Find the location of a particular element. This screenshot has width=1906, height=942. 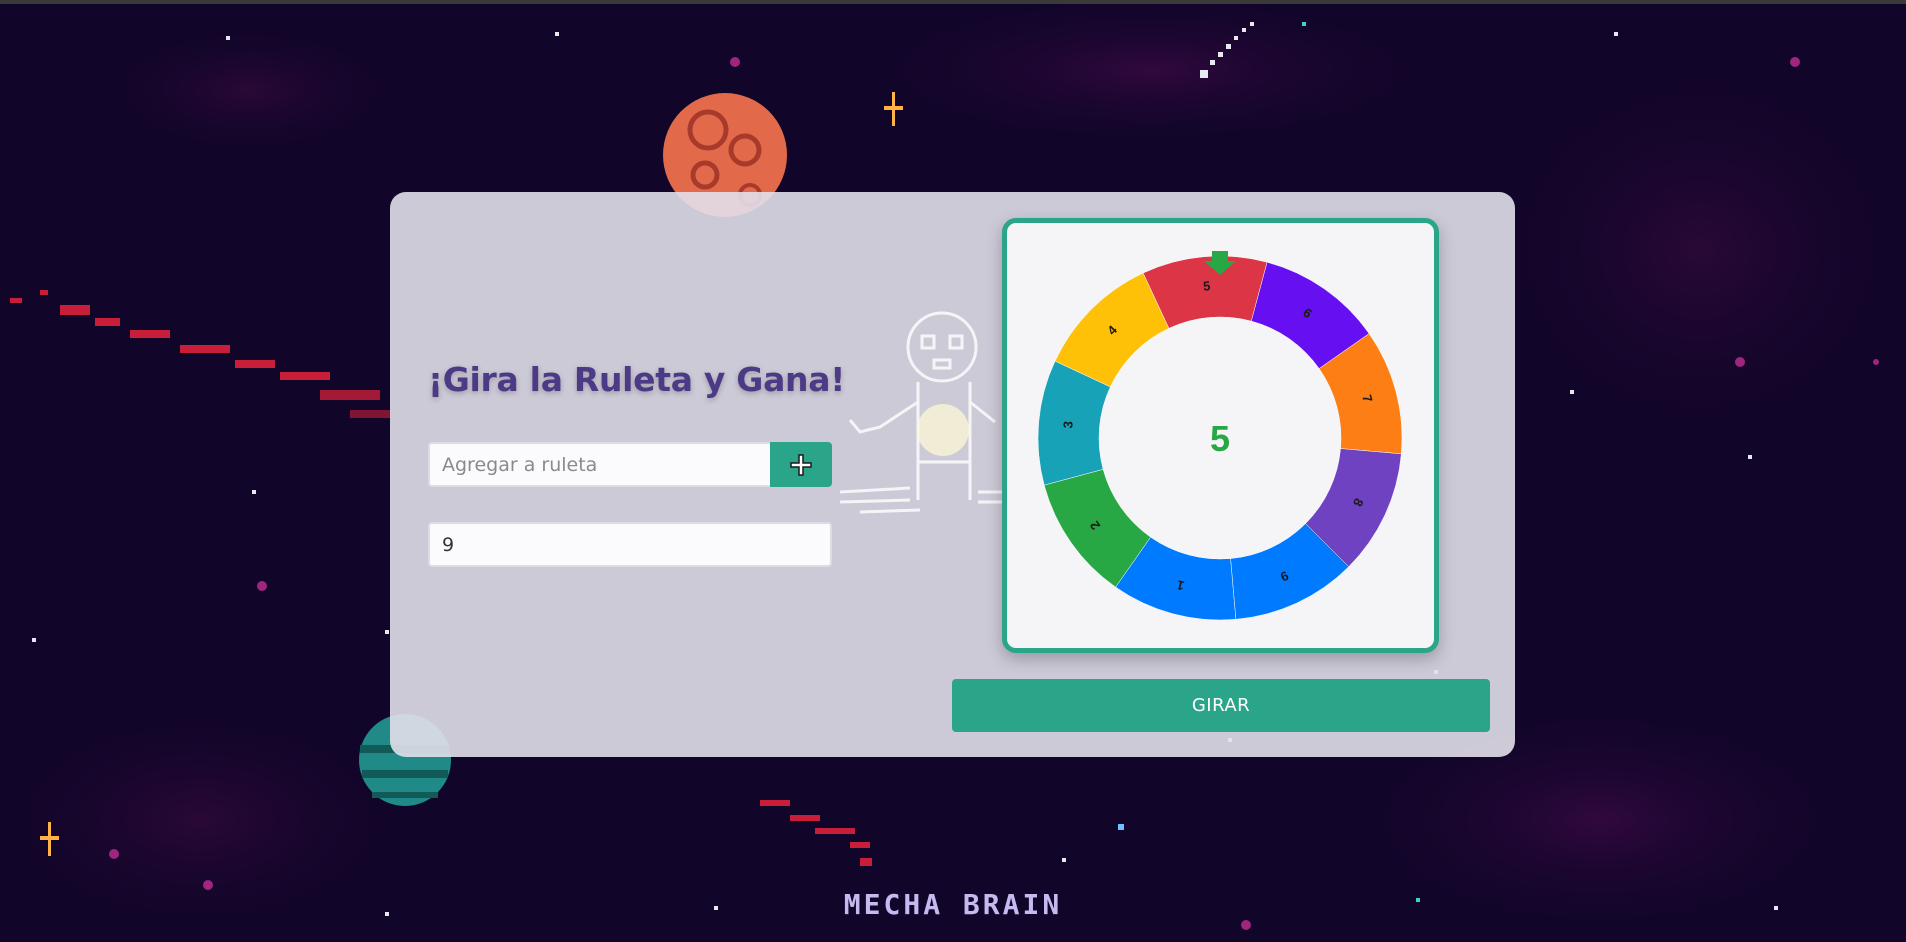

add-to-roulette-input is located at coordinates (599, 464).